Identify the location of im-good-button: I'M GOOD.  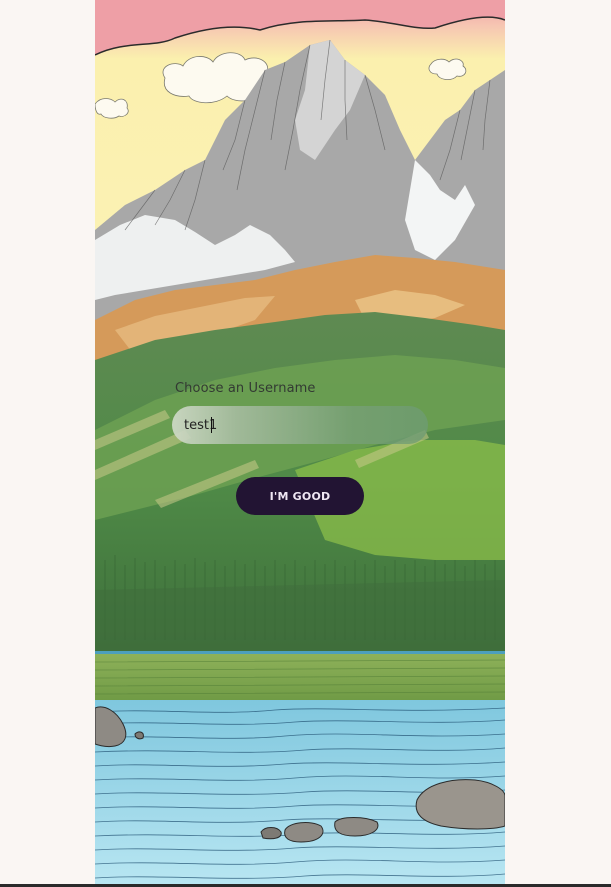
(300, 496).